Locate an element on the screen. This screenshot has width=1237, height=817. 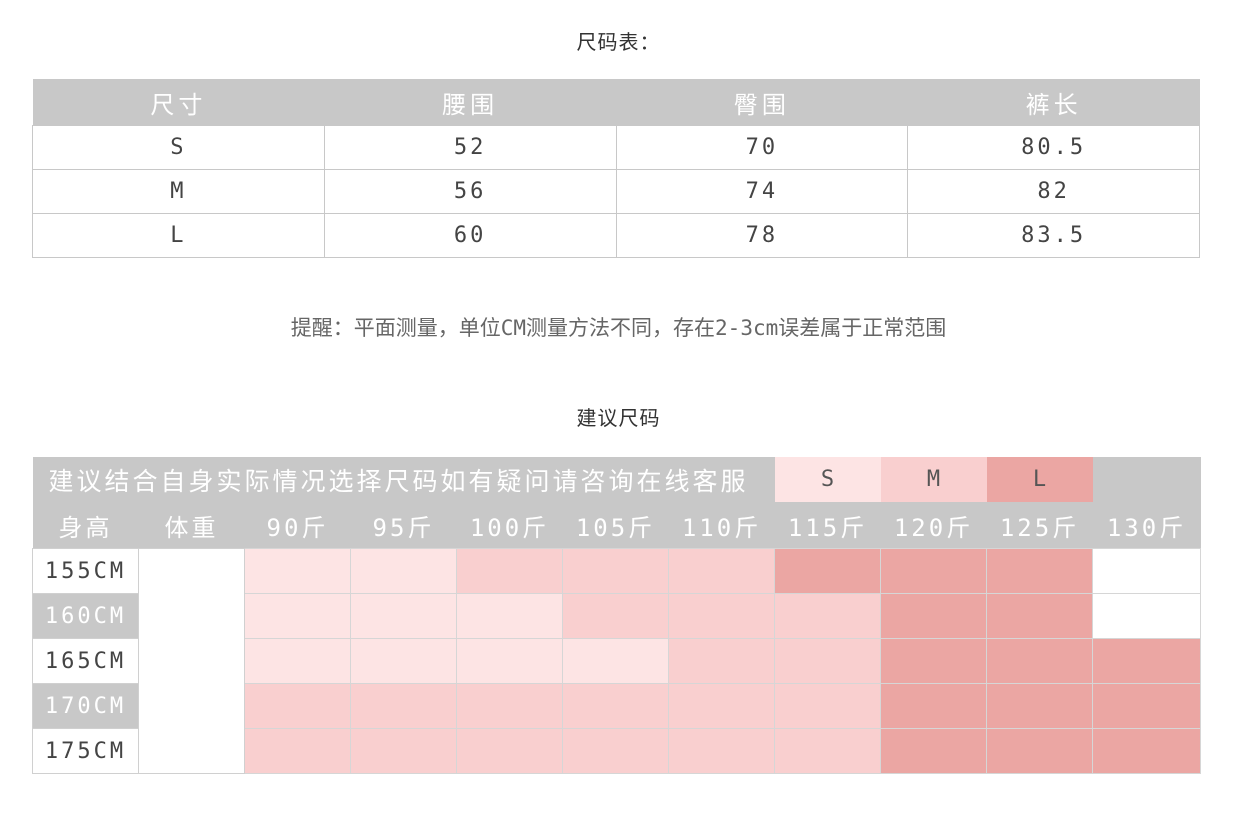
table-row: S 52 70 80.5 is located at coordinates (616, 147).